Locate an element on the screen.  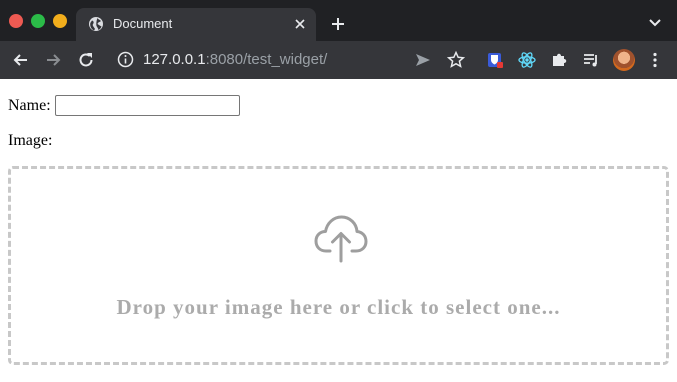
browser-tab: Document is located at coordinates (196, 24).